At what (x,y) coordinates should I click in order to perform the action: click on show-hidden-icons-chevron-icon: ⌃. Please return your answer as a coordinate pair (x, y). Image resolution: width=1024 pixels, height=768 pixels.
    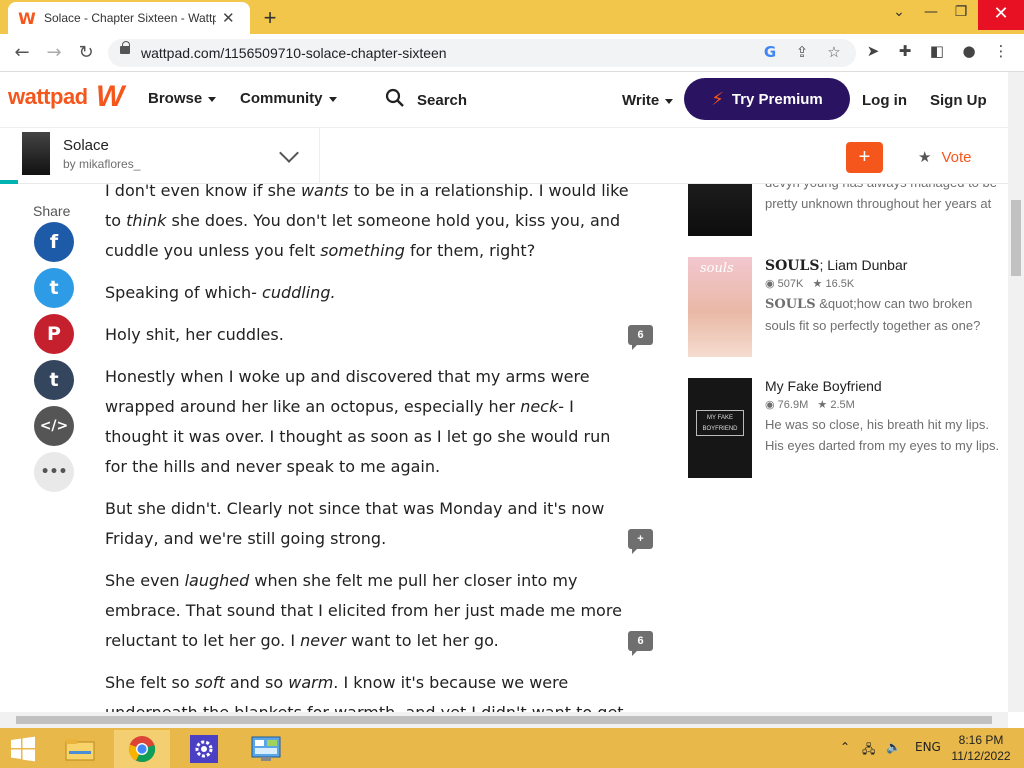
    Looking at the image, I should click on (845, 747).